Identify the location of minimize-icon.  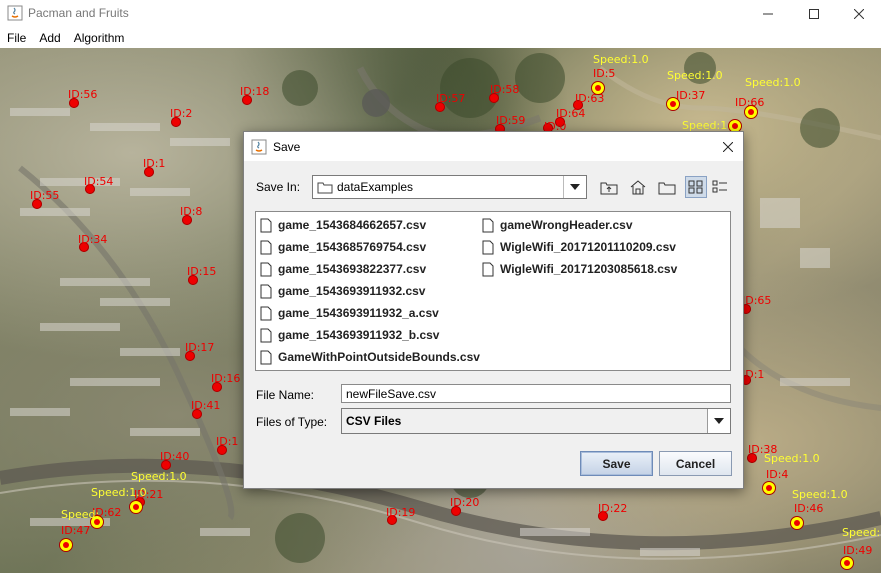
(768, 13).